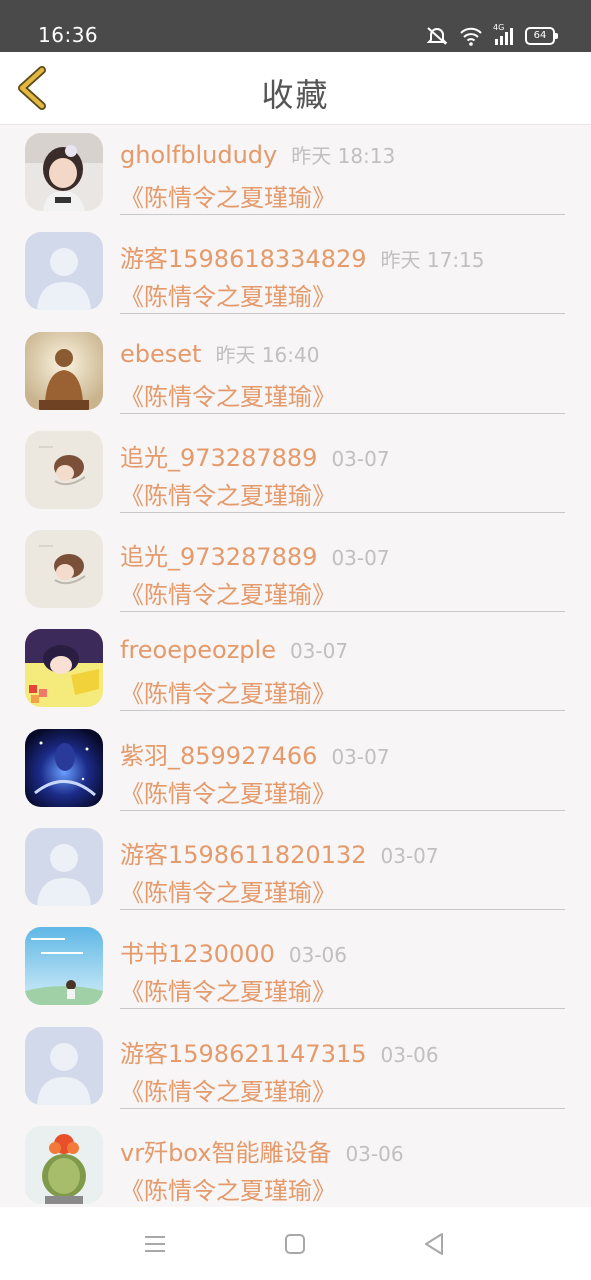 The height and width of the screenshot is (1280, 591). Describe the element at coordinates (243, 259) in the screenshot. I see `username: 游客1598618334829` at that location.